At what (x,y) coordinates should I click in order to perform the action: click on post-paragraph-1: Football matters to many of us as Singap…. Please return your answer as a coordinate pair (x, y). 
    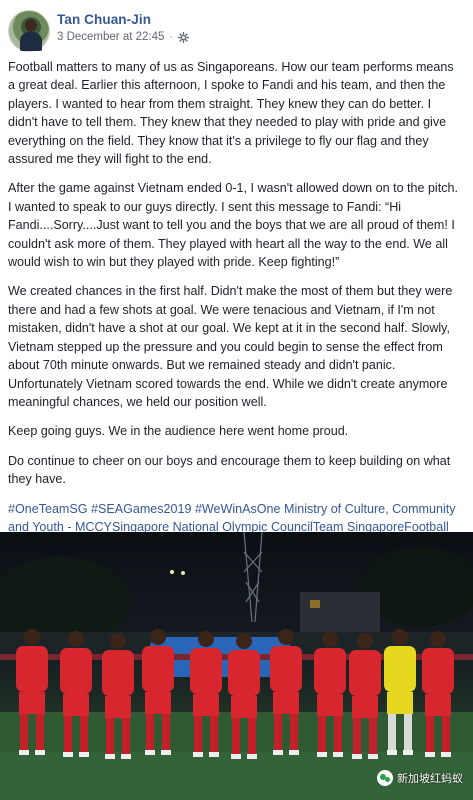
    Looking at the image, I should click on (231, 113).